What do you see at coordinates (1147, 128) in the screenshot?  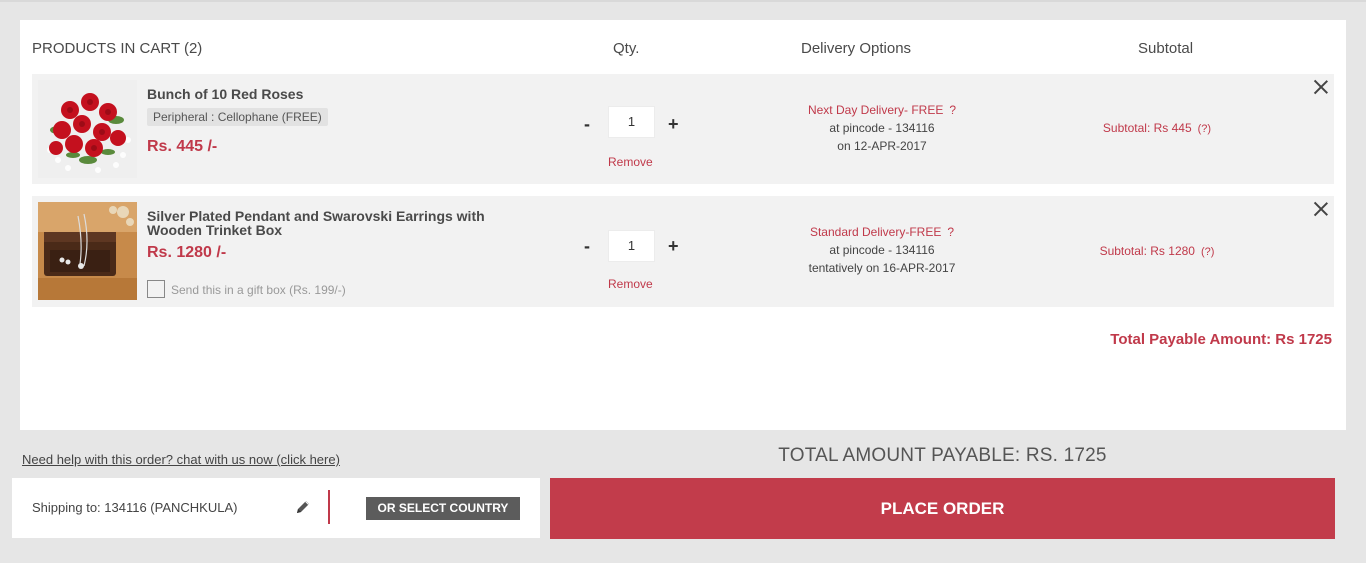 I see `item-subtotal-value: Subtotal: Rs 445` at bounding box center [1147, 128].